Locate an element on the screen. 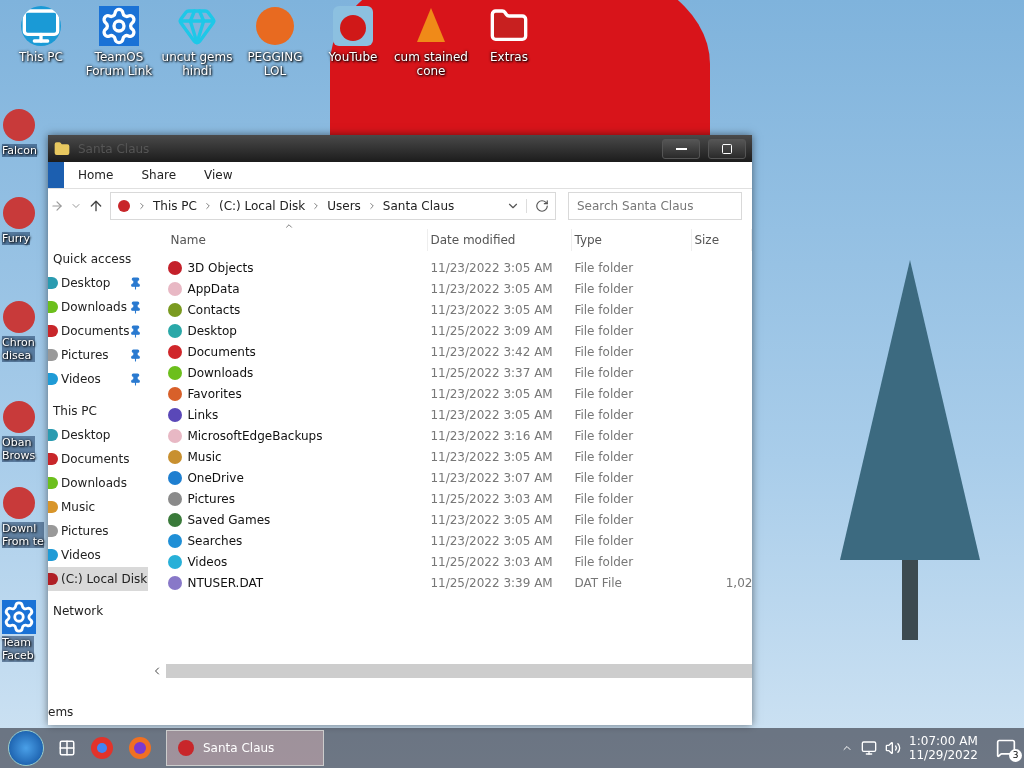 The width and height of the screenshot is (1024, 768). volume-icon is located at coordinates (892, 748).